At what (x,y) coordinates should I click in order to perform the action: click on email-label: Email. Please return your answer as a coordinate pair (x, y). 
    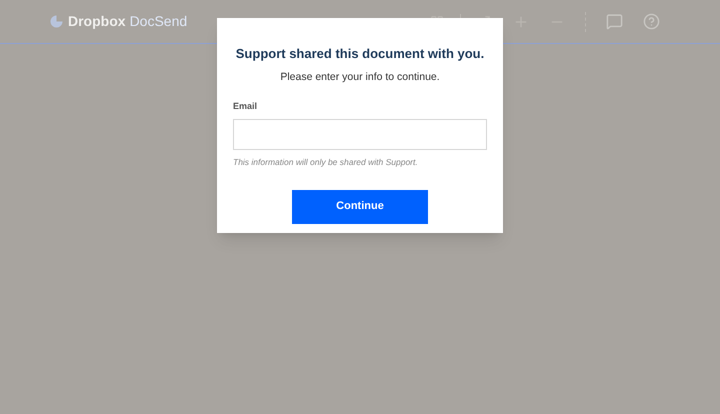
    Looking at the image, I should click on (245, 107).